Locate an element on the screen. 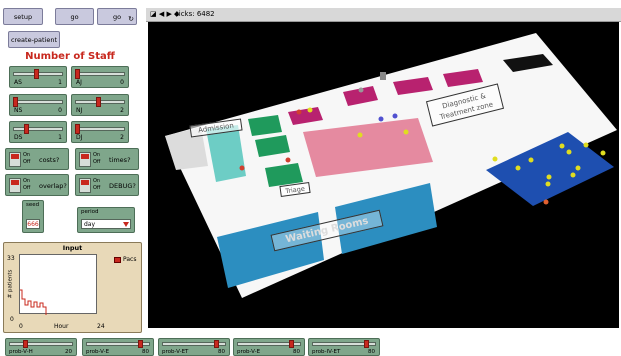  plot-xmin: 0 is located at coordinates (21, 326).